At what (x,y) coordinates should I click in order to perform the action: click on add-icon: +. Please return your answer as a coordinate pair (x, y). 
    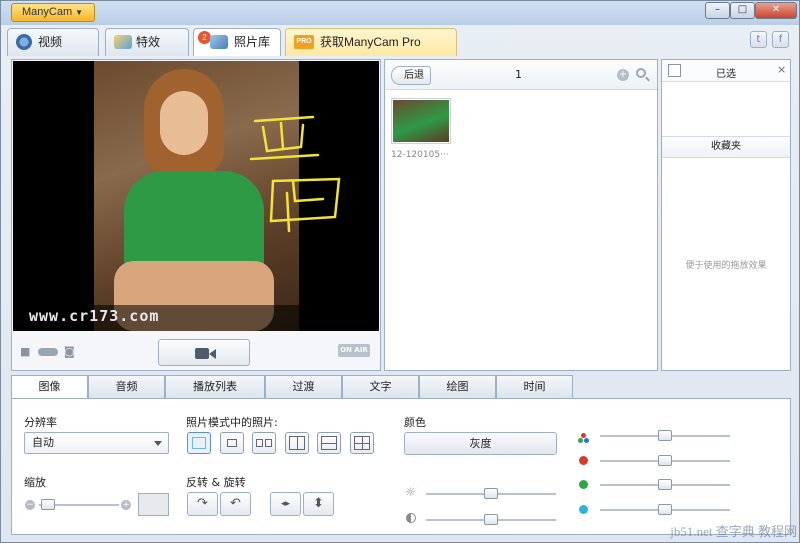
    Looking at the image, I should click on (623, 75).